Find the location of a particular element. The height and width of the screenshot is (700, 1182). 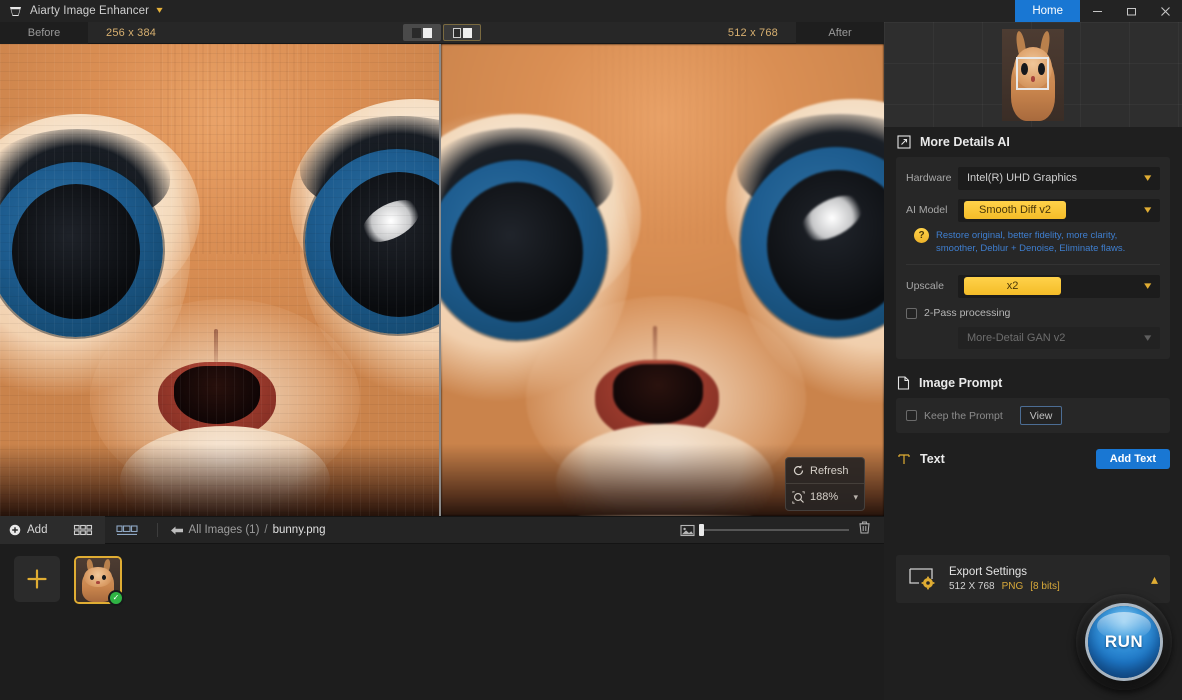

plus-icon is located at coordinates (37, 579).